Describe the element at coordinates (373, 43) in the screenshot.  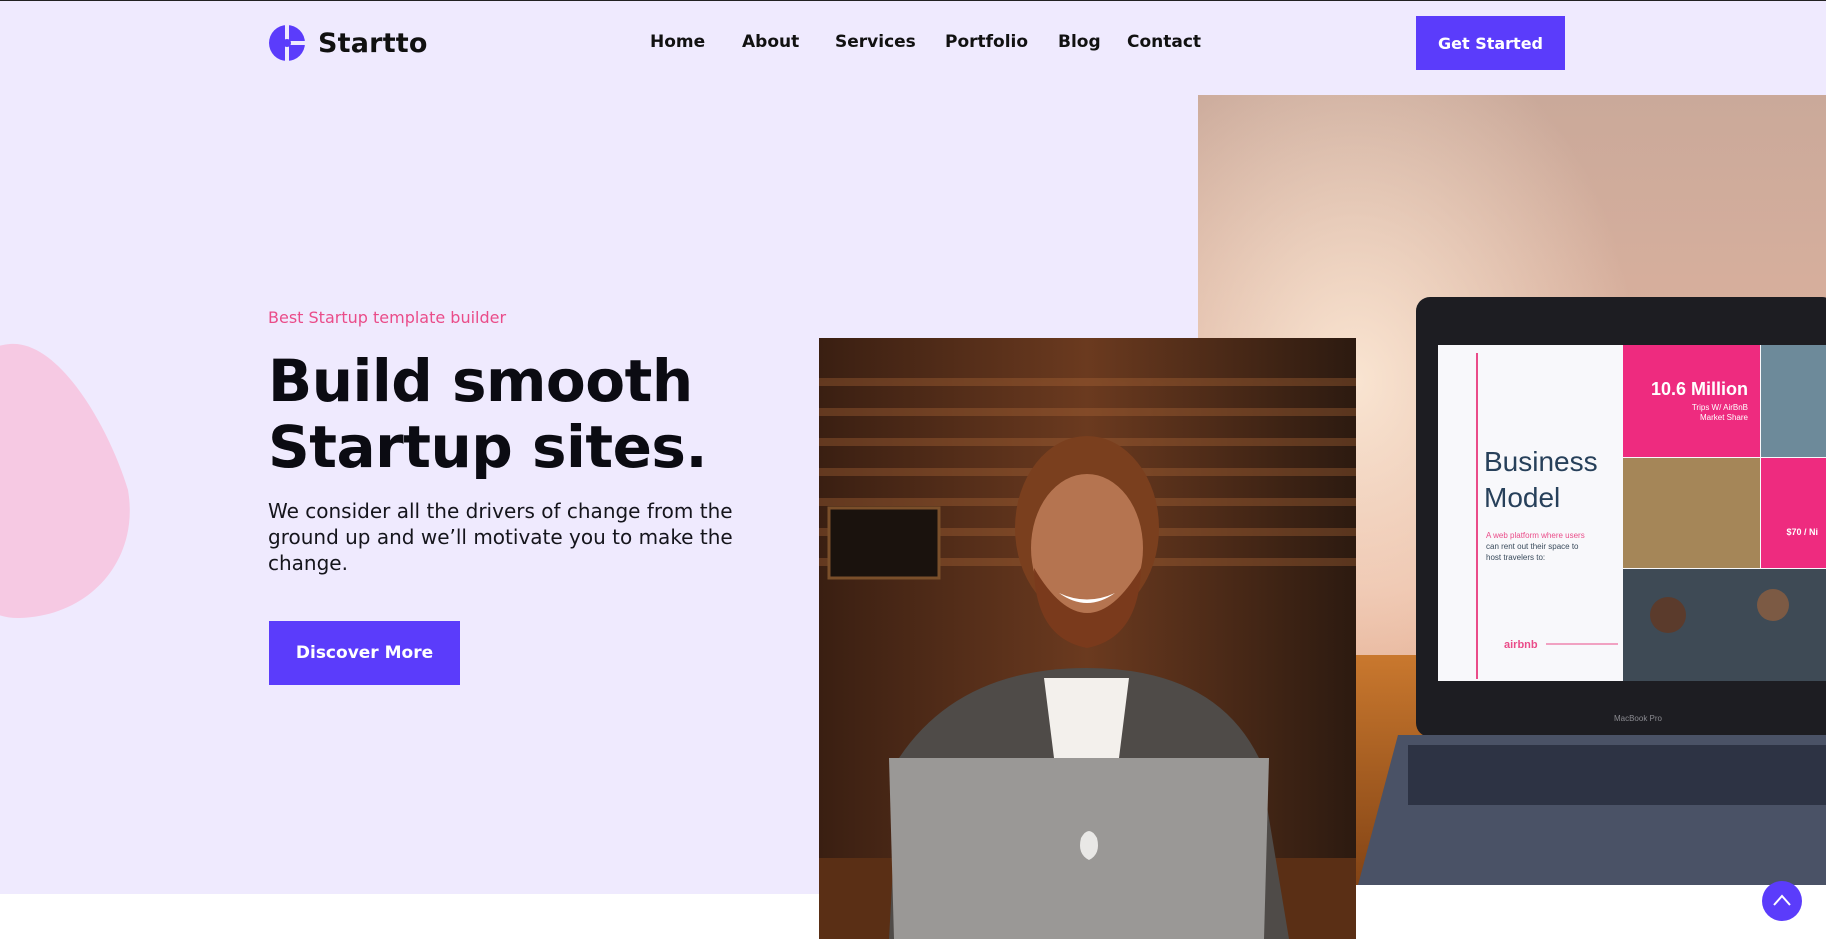
I see `brand-name: Startto` at that location.